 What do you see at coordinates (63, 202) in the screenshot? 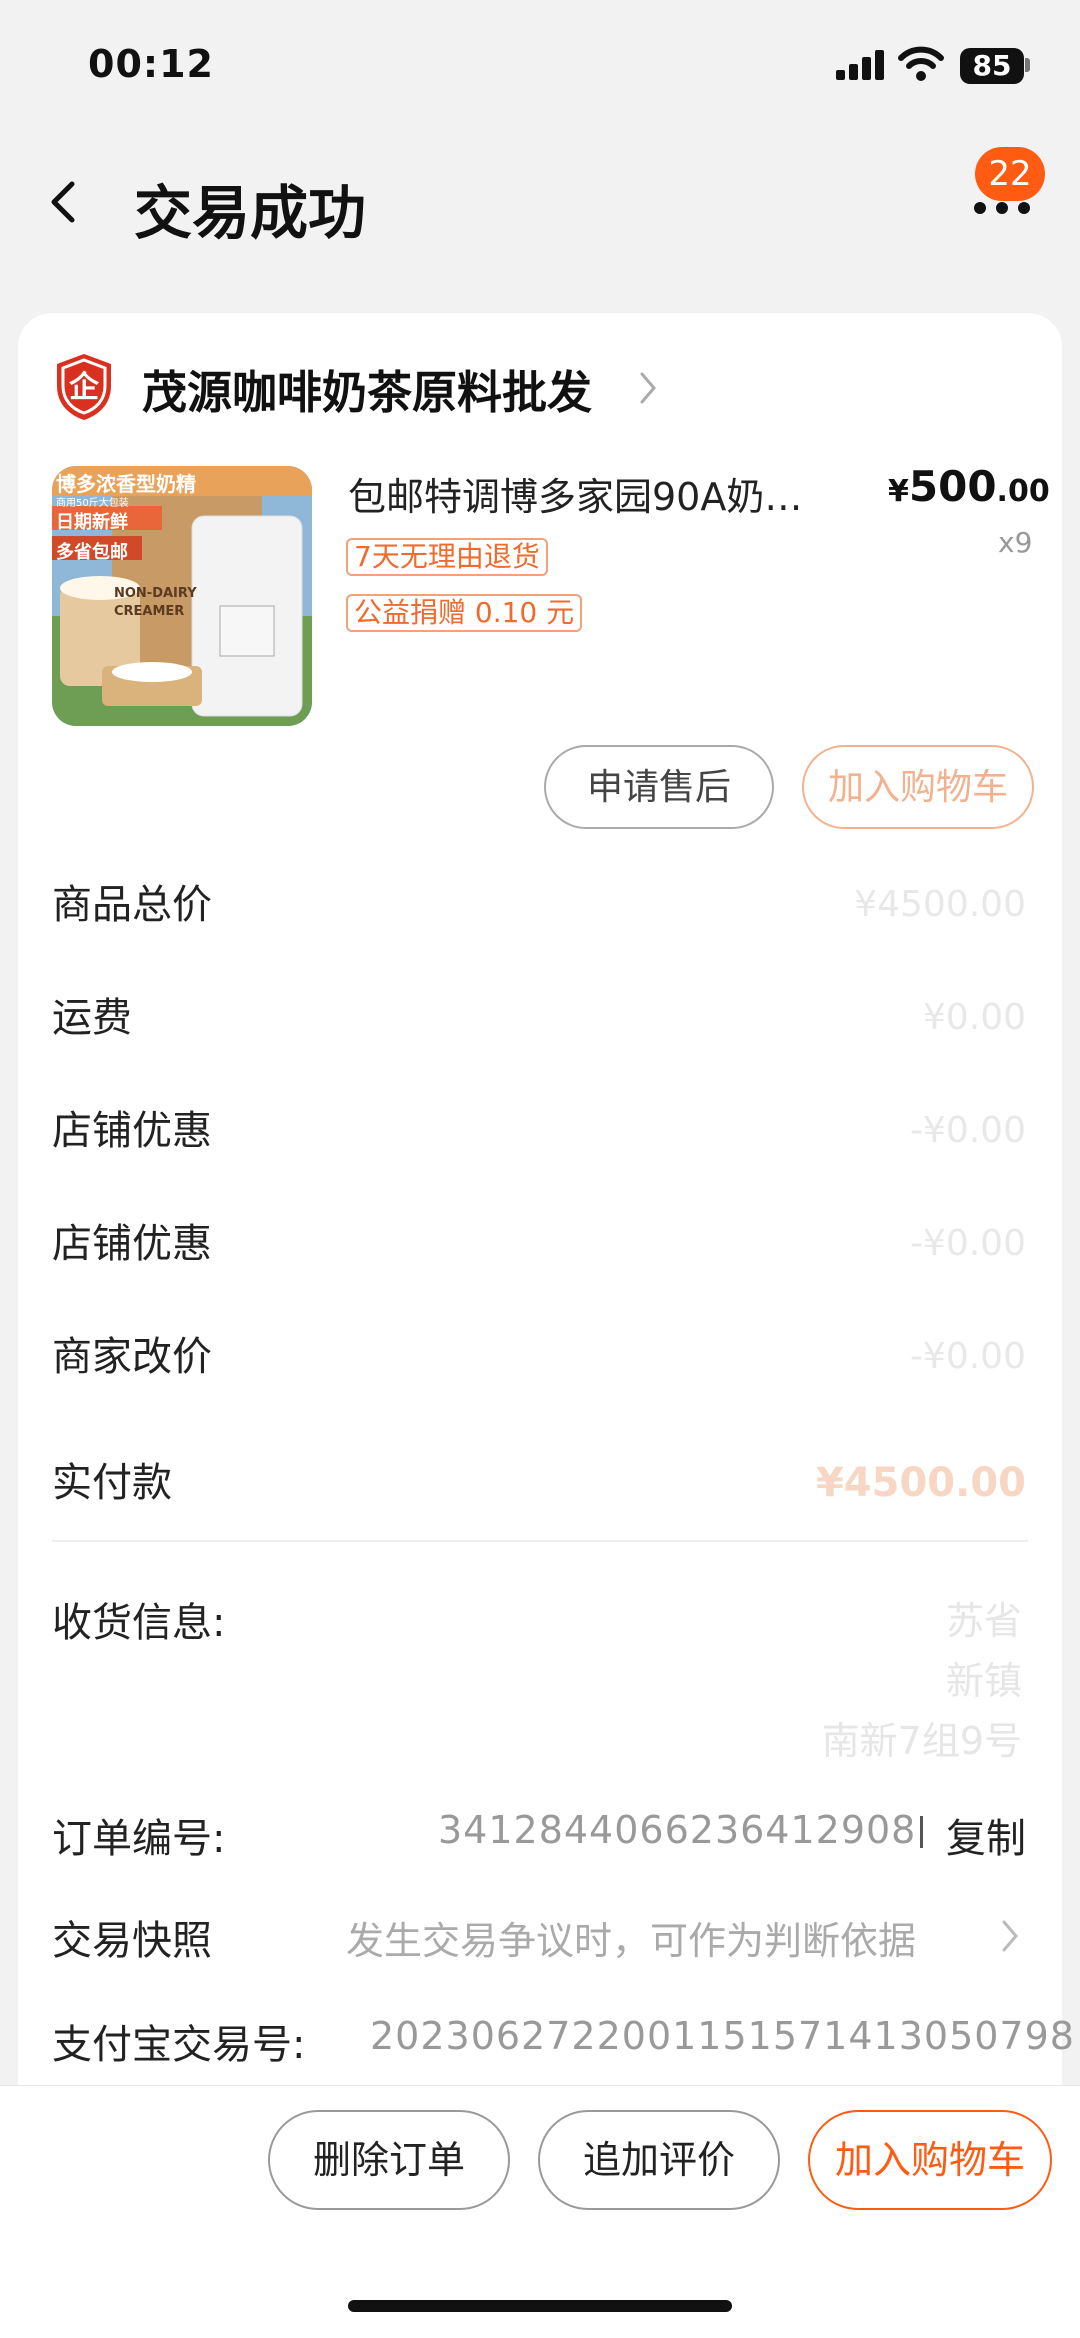
I see `back-arrow-icon` at bounding box center [63, 202].